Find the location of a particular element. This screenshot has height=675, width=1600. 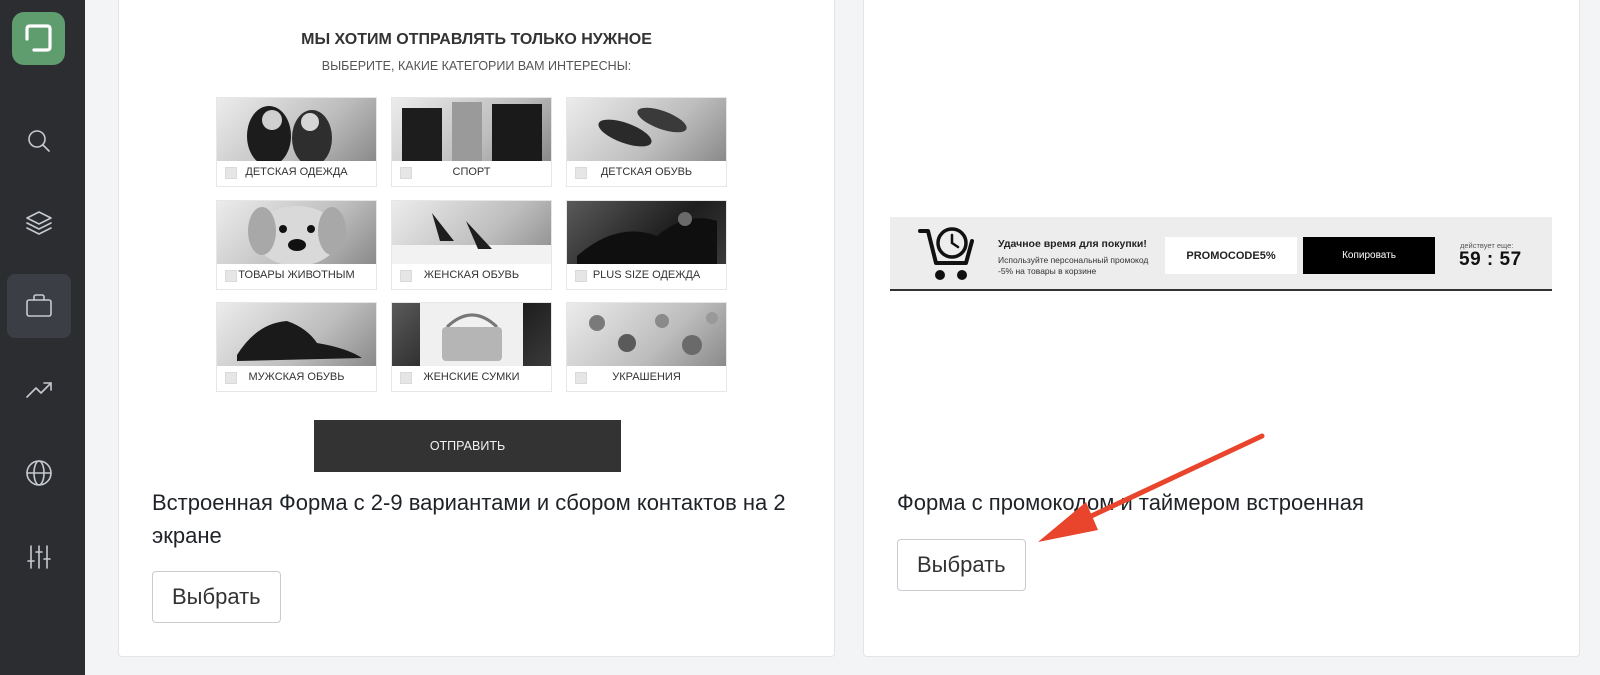

category-label: ЖЕНСКАЯ ОБУВЬ is located at coordinates (471, 275).